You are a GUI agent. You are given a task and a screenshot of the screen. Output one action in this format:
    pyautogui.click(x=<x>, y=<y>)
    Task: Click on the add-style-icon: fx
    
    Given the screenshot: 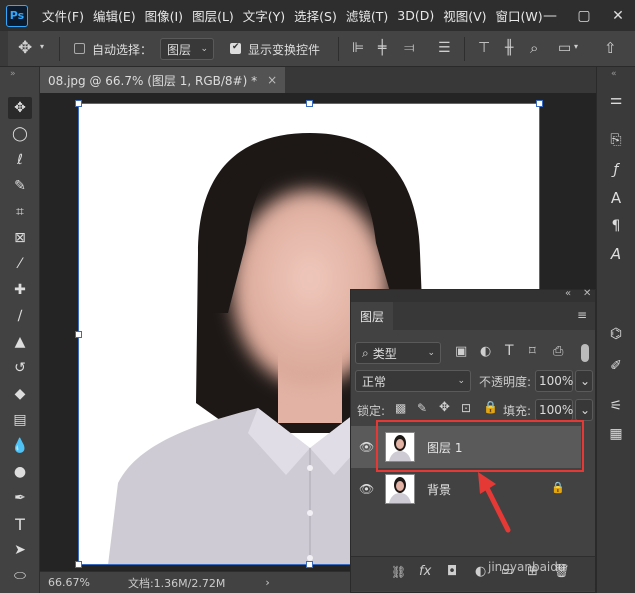 What is the action you would take?
    pyautogui.click(x=425, y=571)
    